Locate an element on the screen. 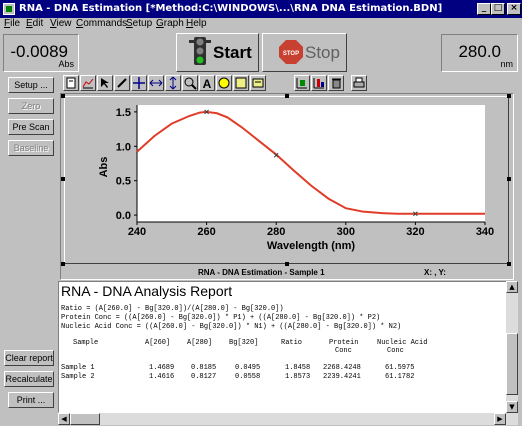  wavelength-readout: 280.0 nm is located at coordinates (479, 53).